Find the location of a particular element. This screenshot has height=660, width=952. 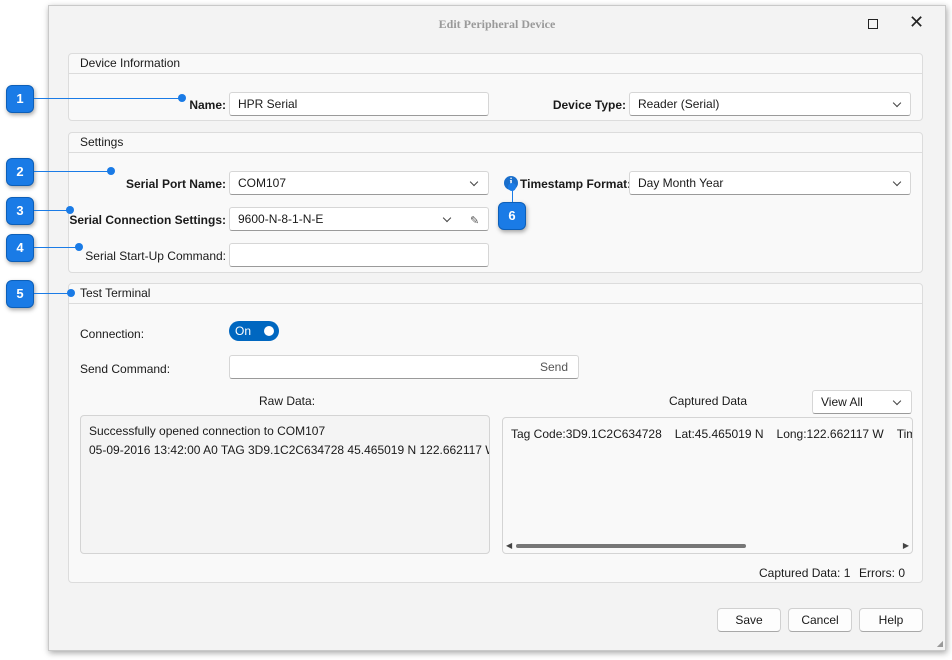

connection-toggle: On is located at coordinates (254, 331).